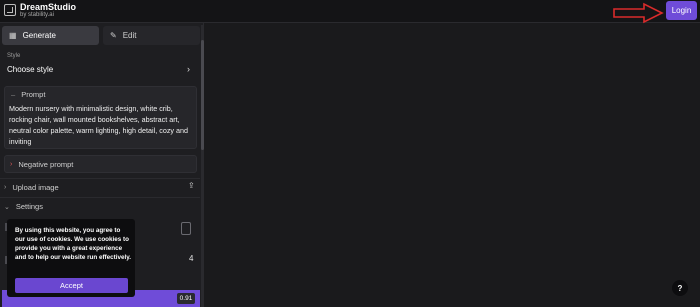  What do you see at coordinates (14, 56) in the screenshot?
I see `style-caption: Style` at bounding box center [14, 56].